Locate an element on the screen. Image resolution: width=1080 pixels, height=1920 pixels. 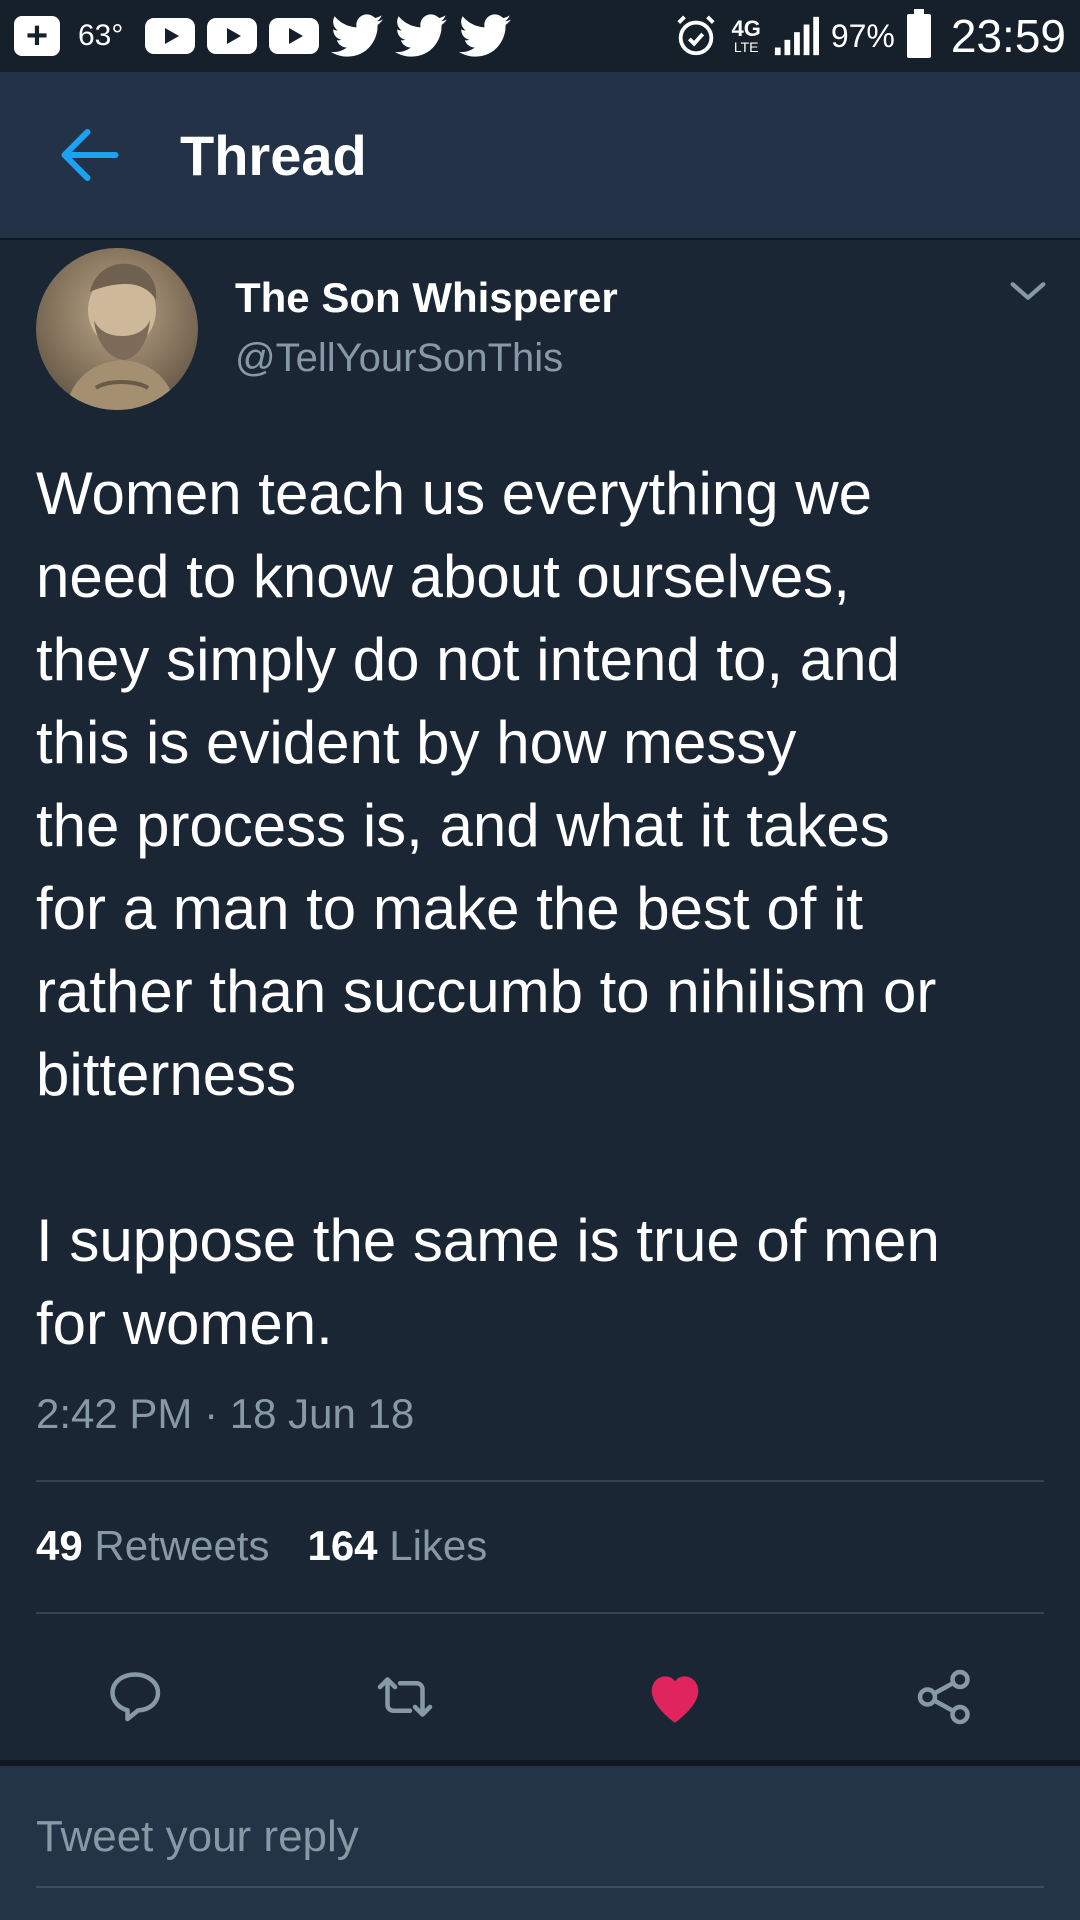
retweets-stat: 49 Retweets is located at coordinates (152, 1546).